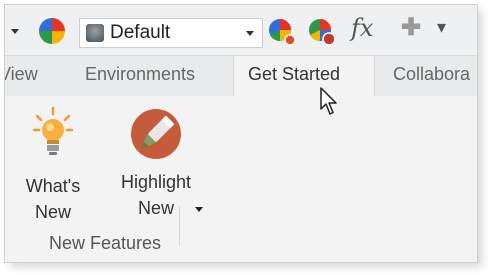  I want to click on appearance-manager-icon, so click(282, 32).